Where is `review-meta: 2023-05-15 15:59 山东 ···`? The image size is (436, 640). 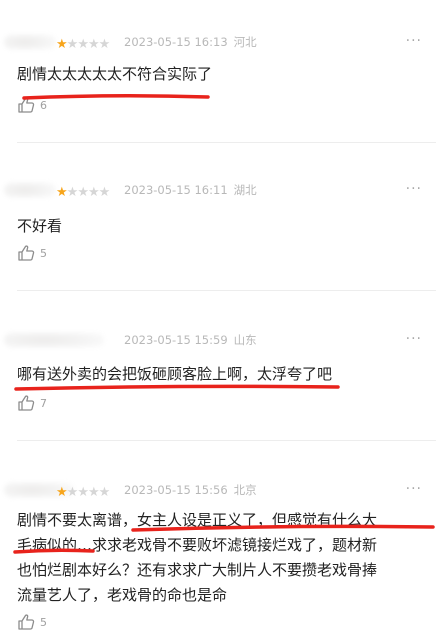 review-meta: 2023-05-15 15:59 山东 ··· is located at coordinates (218, 341).